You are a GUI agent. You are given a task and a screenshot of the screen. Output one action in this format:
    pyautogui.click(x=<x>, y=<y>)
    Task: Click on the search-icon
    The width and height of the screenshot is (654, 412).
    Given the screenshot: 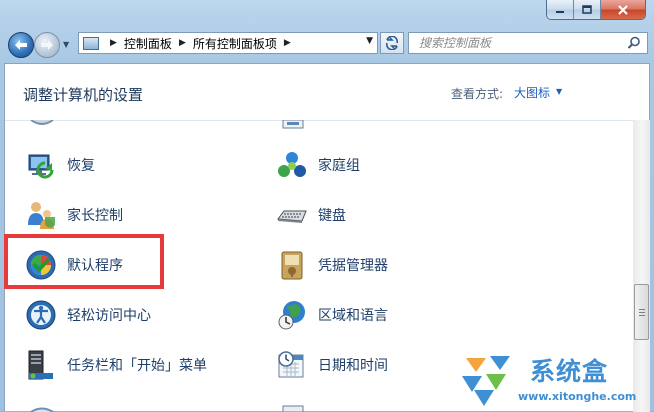 What is the action you would take?
    pyautogui.click(x=634, y=43)
    